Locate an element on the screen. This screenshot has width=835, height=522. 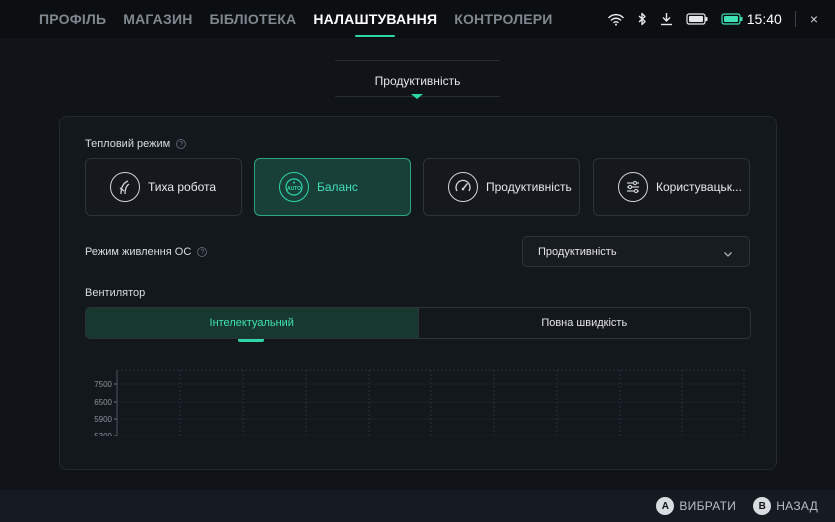
fan-option-full-speed: Повна швидкість is located at coordinates (585, 323).